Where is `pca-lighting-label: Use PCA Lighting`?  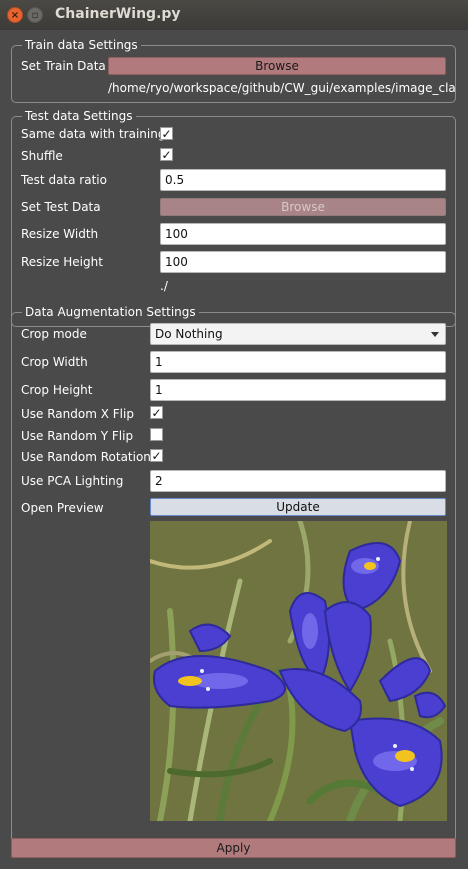 pca-lighting-label: Use PCA Lighting is located at coordinates (72, 481).